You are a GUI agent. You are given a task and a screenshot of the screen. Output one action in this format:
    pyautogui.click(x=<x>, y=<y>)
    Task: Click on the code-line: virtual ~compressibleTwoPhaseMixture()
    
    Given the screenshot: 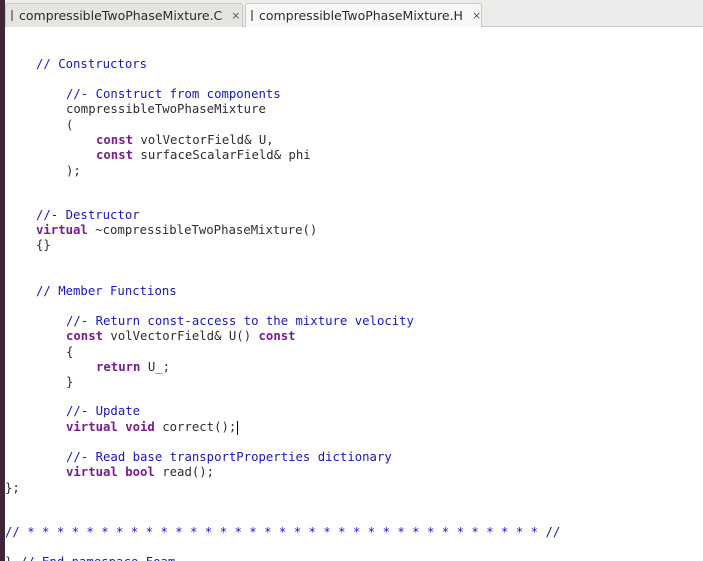 What is the action you would take?
    pyautogui.click(x=176, y=230)
    